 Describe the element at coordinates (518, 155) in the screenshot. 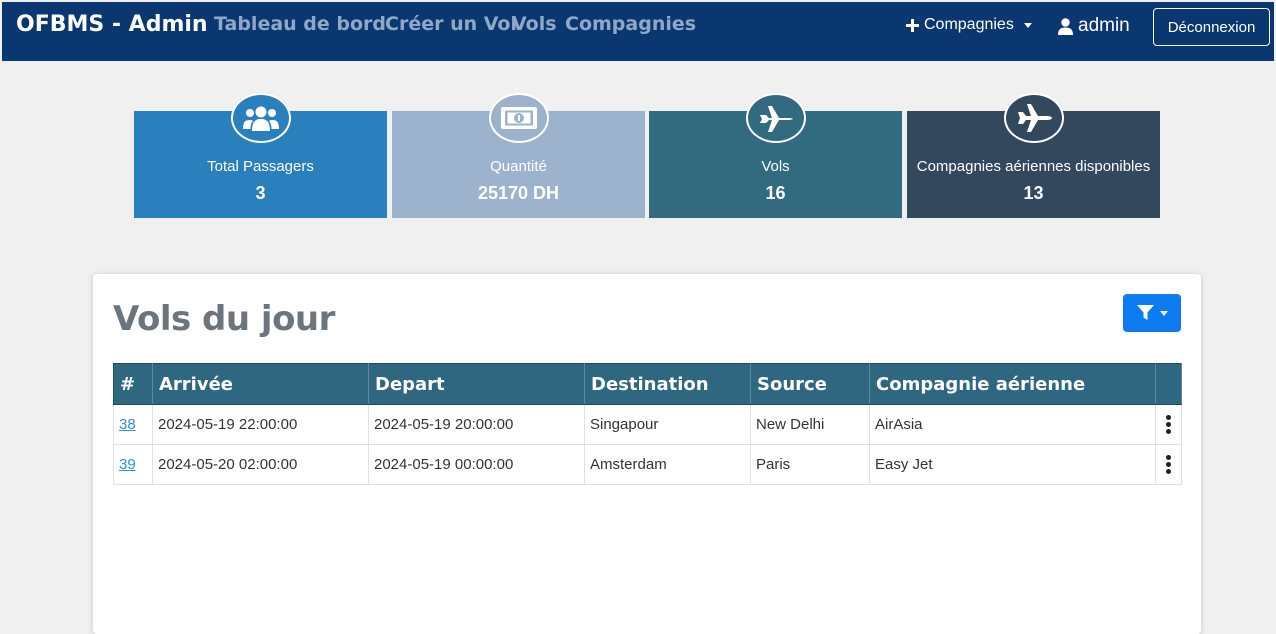

I see `stat-card-amount: Quantité 25170 DH` at that location.